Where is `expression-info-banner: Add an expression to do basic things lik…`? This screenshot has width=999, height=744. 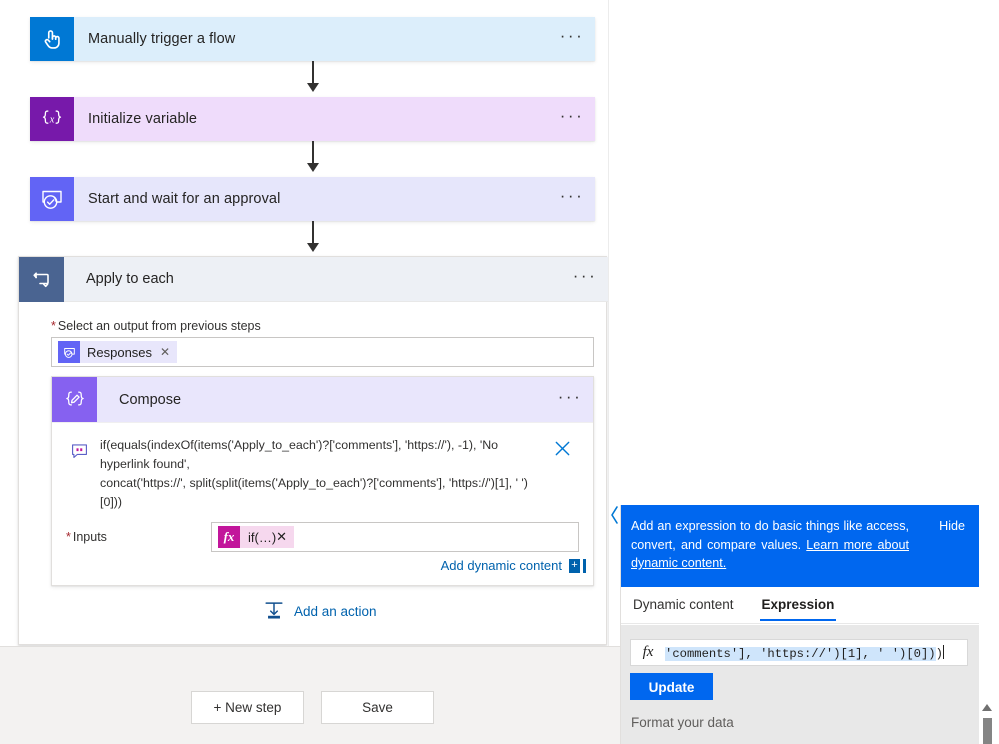
expression-info-banner: Add an expression to do basic things lik… is located at coordinates (800, 546).